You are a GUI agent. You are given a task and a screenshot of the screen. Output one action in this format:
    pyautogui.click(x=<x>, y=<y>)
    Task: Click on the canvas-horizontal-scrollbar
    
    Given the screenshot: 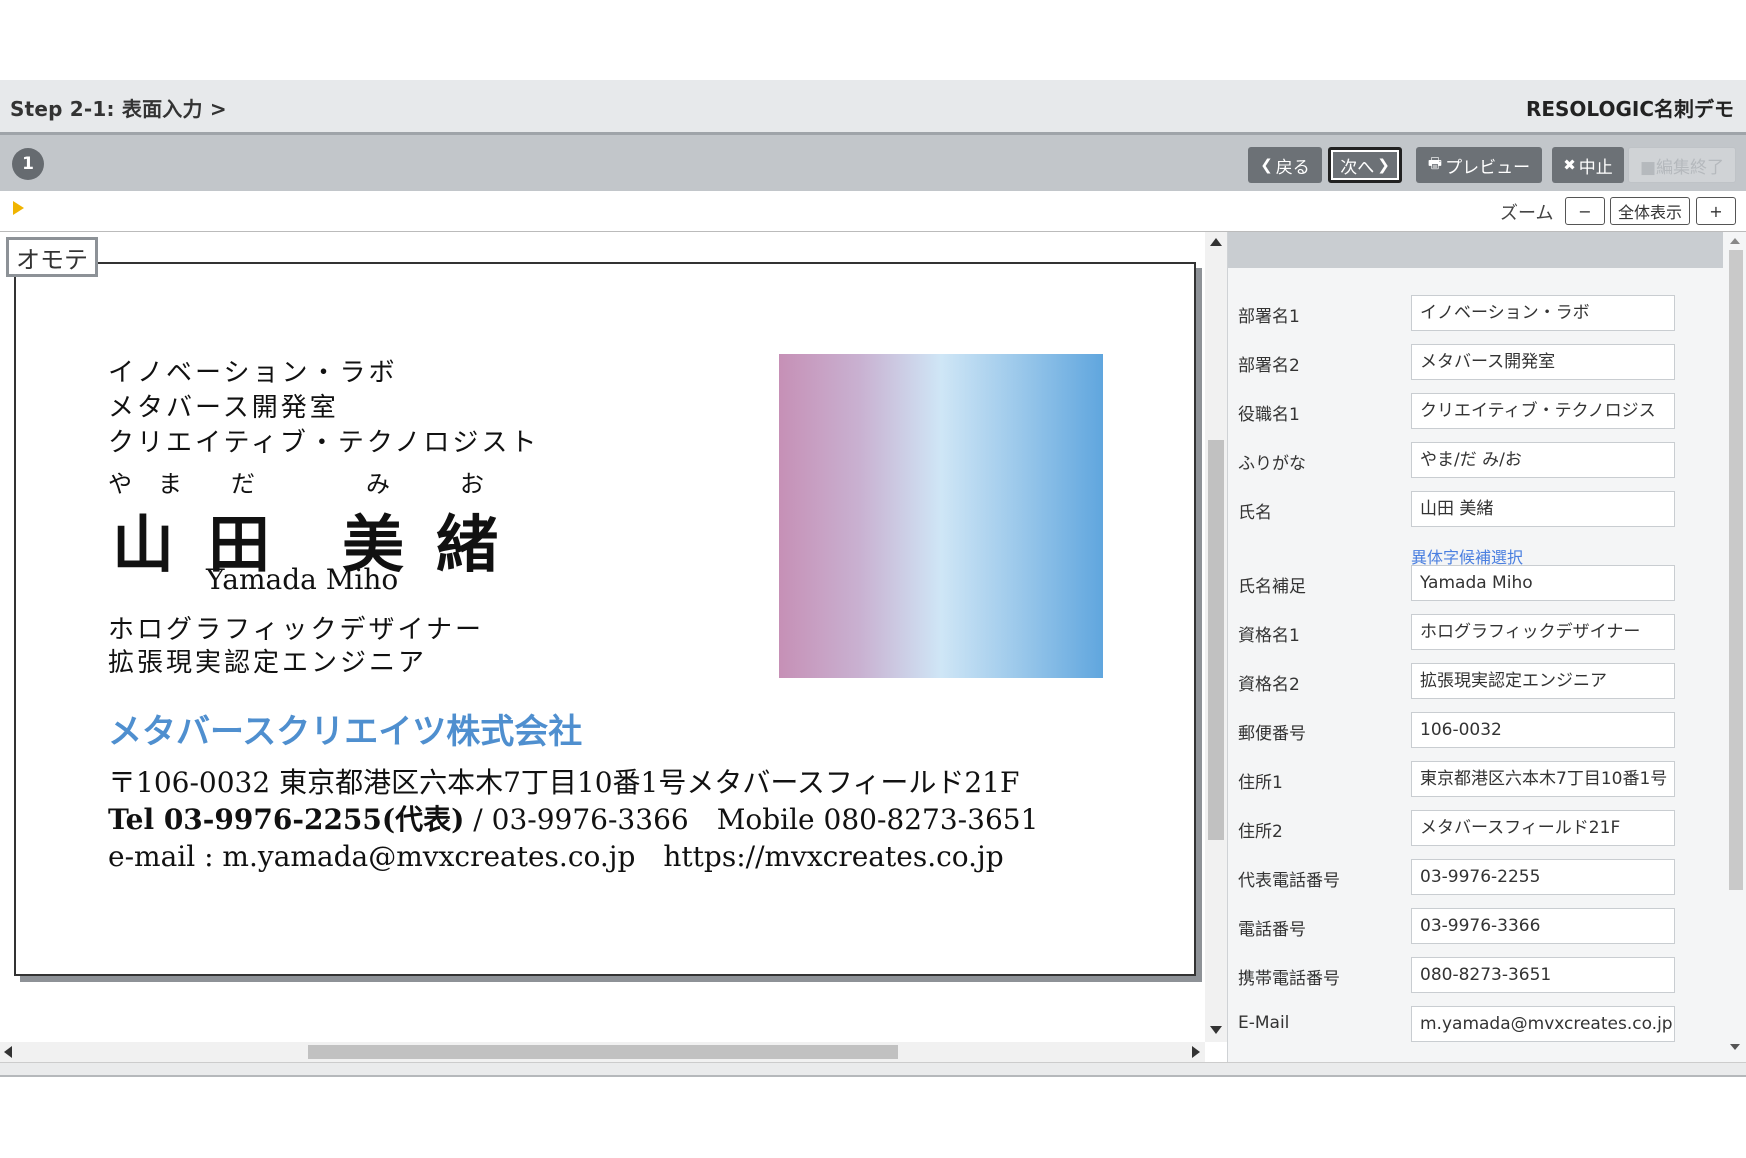 What is the action you would take?
    pyautogui.click(x=602, y=1052)
    